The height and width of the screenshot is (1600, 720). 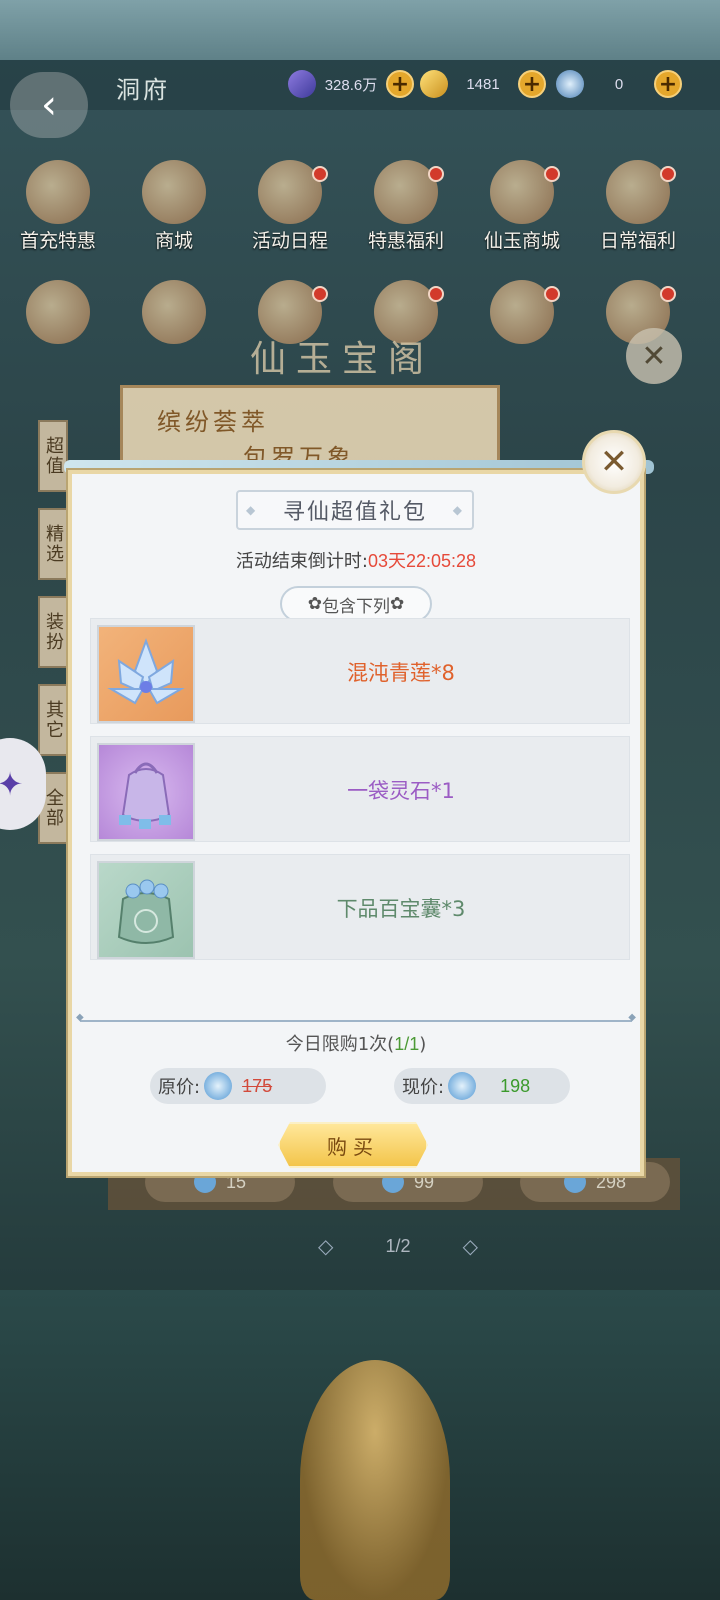 What do you see at coordinates (302, 84) in the screenshot?
I see `spirit-crystal-icon` at bounding box center [302, 84].